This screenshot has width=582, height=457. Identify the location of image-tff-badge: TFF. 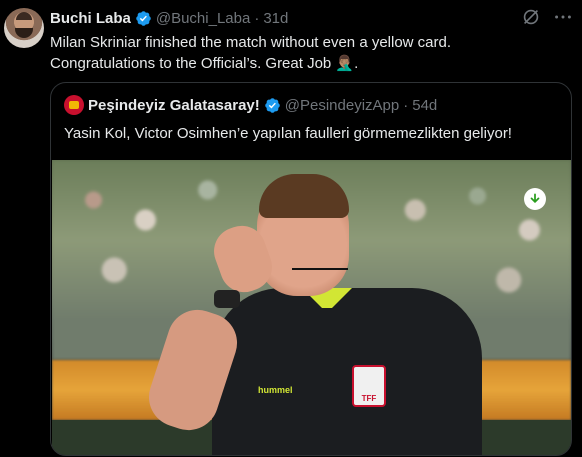
(369, 386).